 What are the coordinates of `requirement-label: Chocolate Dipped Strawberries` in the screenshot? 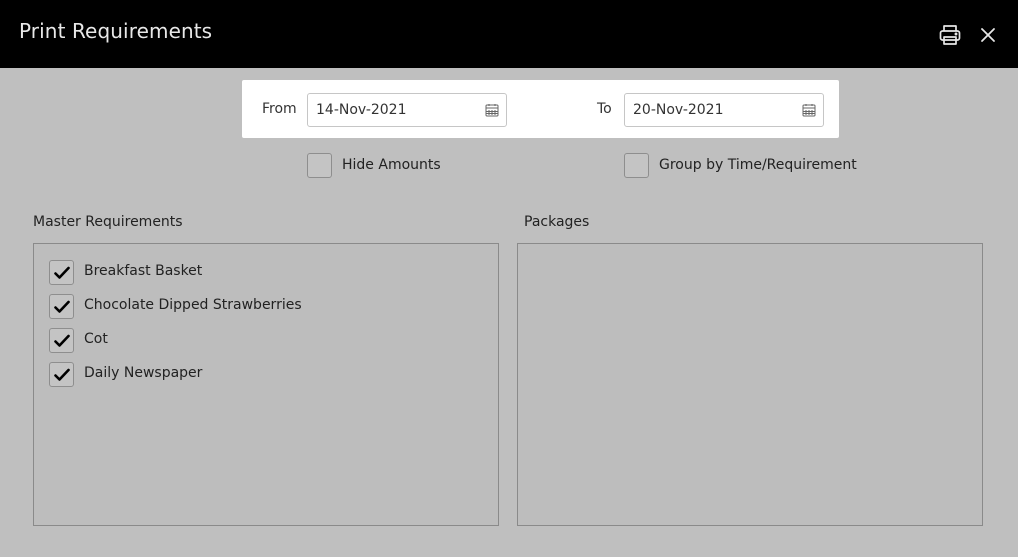 It's located at (193, 305).